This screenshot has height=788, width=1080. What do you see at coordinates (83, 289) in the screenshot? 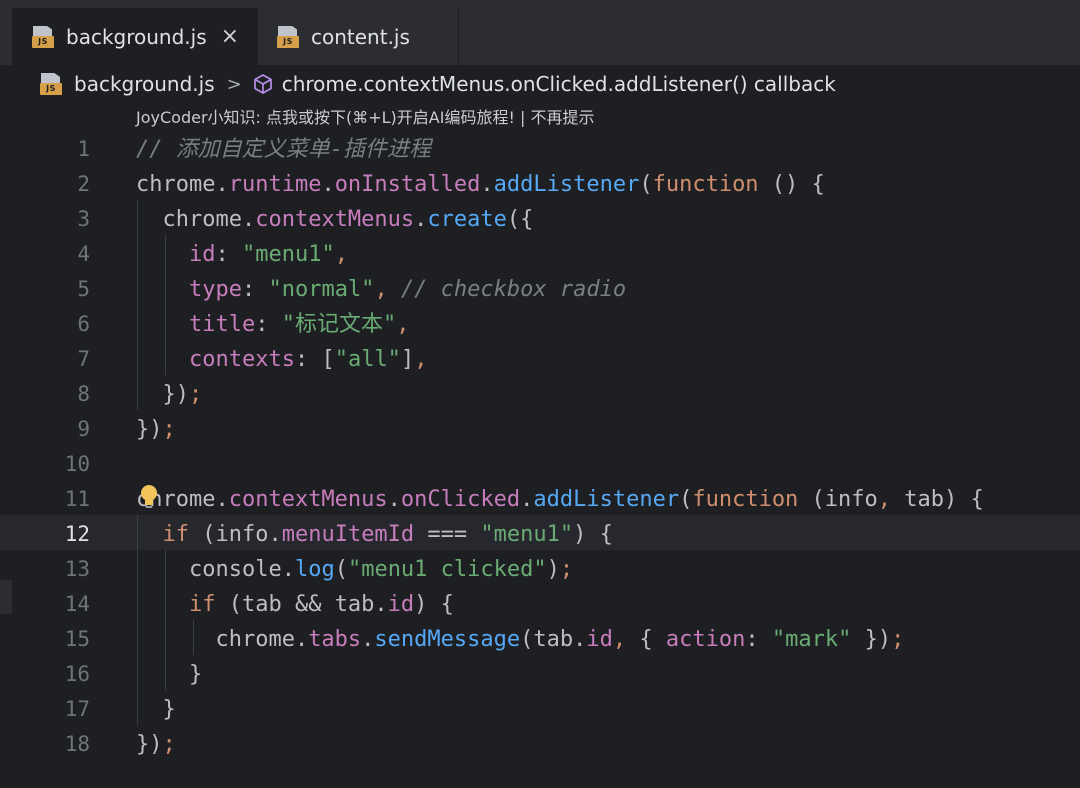
I see `line-number: 5` at bounding box center [83, 289].